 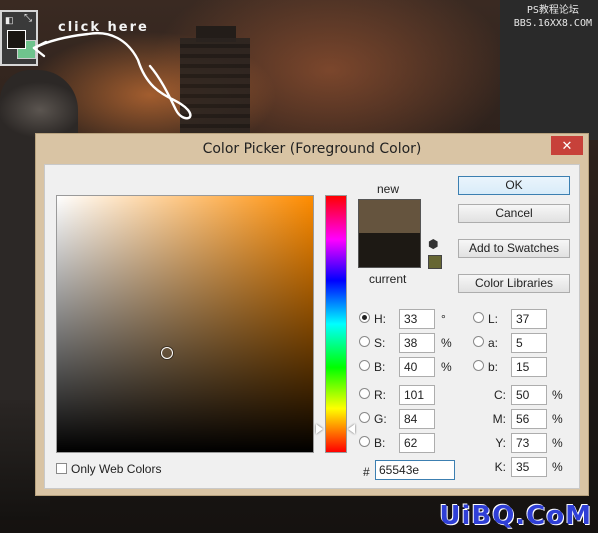 What do you see at coordinates (364, 365) in the screenshot?
I see `brightness-radio` at bounding box center [364, 365].